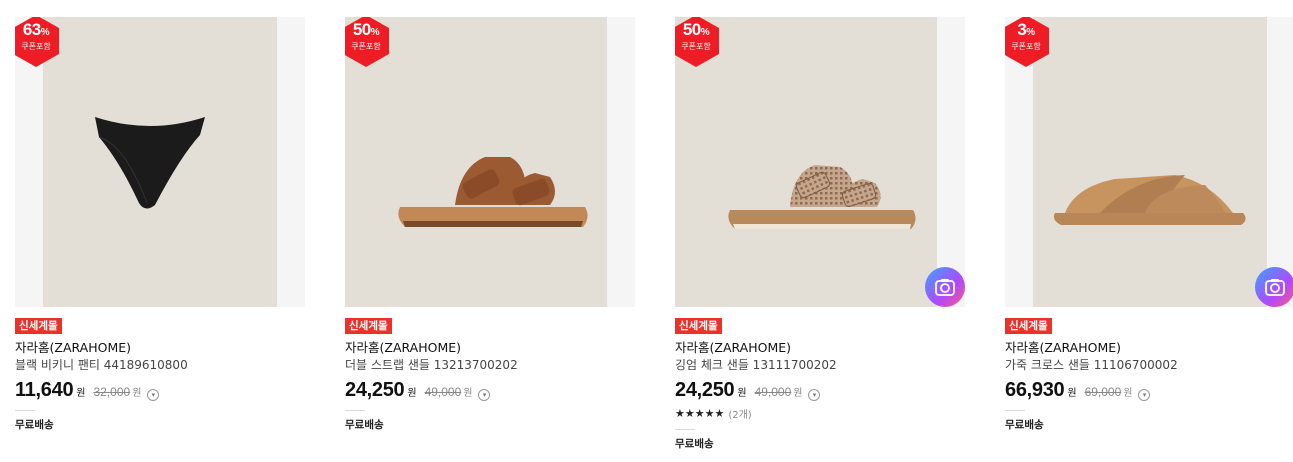 The image size is (1293, 462). What do you see at coordinates (1103, 392) in the screenshot?
I see `original-price: 69,000` at bounding box center [1103, 392].